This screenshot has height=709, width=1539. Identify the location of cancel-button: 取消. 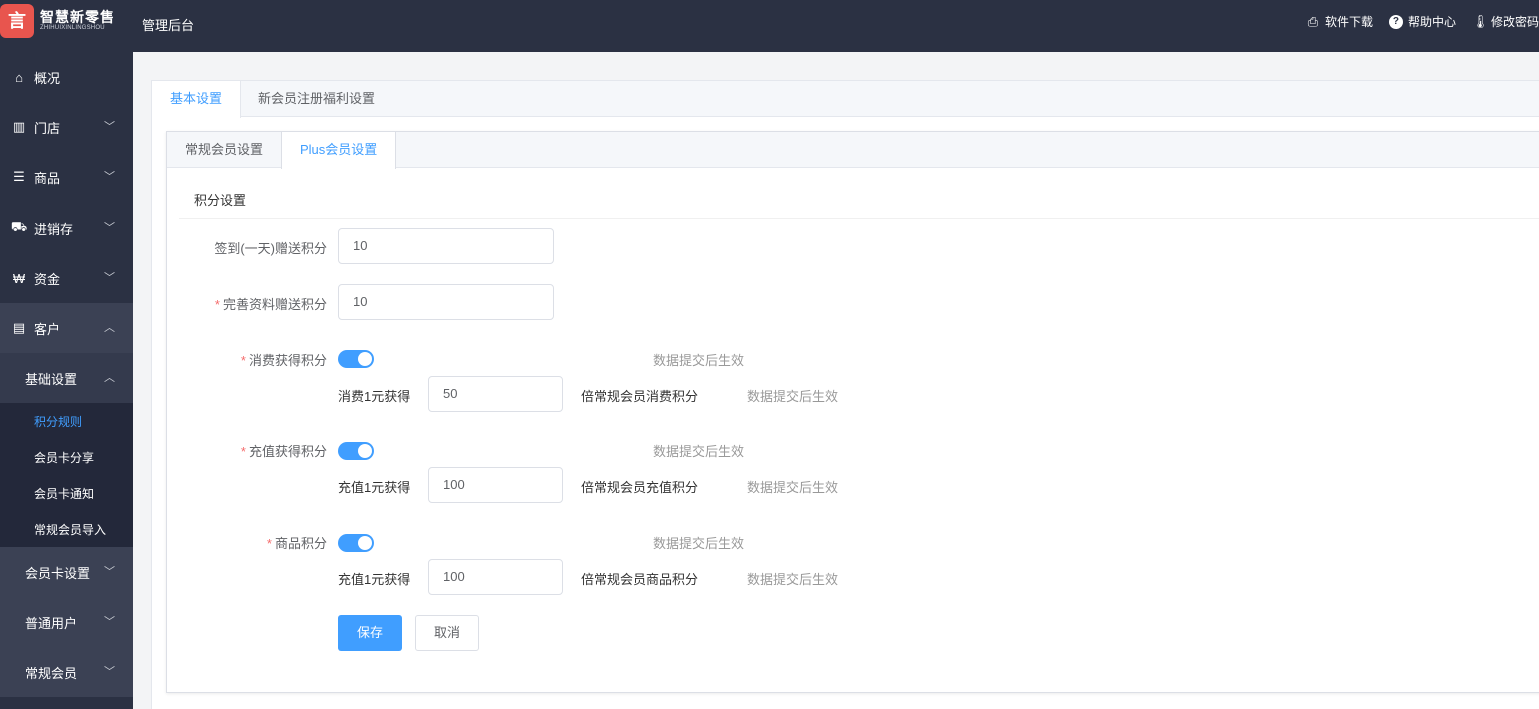
(447, 633).